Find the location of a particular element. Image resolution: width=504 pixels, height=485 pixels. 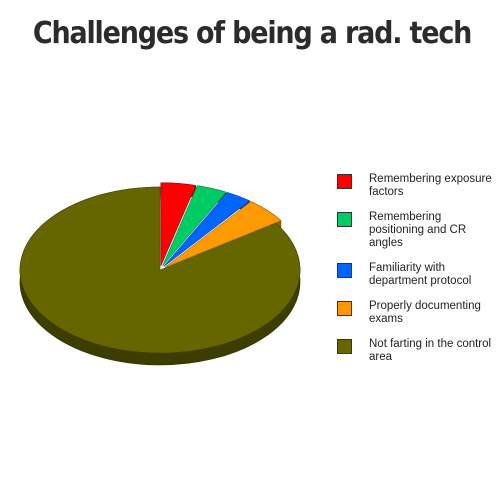

legend-item-remembering-positioning-and-cr-angles: Remembering positioning and CR angles is located at coordinates (417, 230).